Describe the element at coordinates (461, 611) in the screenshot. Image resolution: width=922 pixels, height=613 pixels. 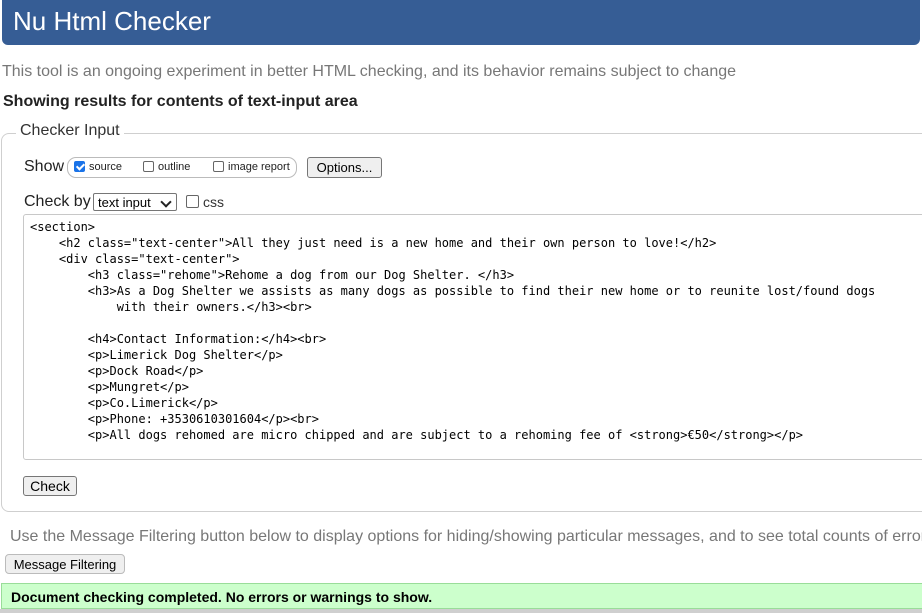
I see `bottom-divider` at that location.